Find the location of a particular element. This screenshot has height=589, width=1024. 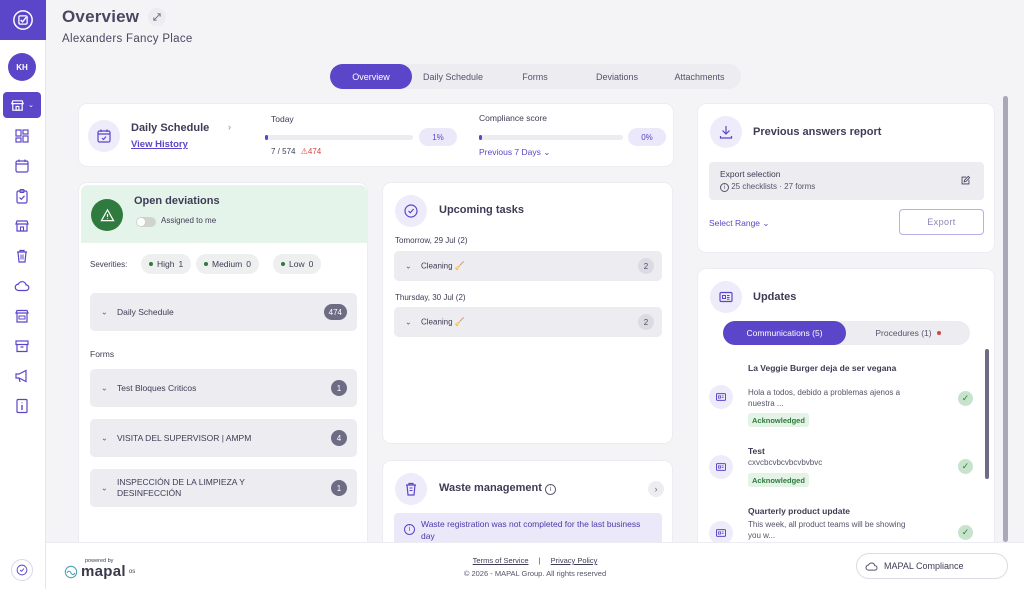

edit-icon is located at coordinates (965, 180).